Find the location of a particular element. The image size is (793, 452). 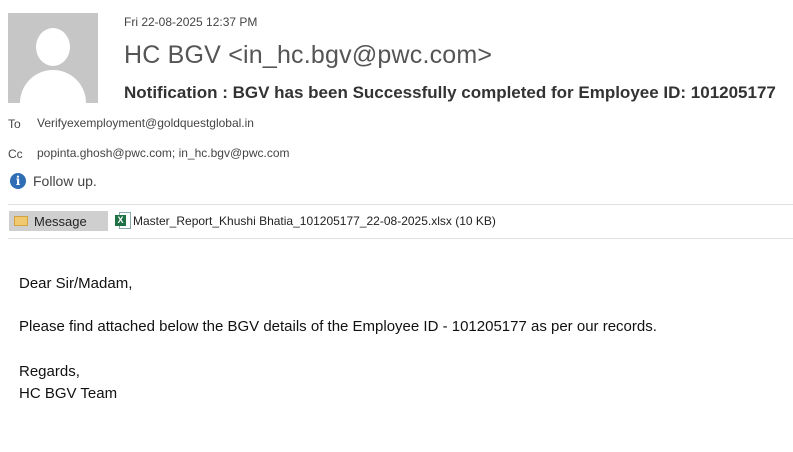

follow-up-text: Follow up. is located at coordinates (65, 181).